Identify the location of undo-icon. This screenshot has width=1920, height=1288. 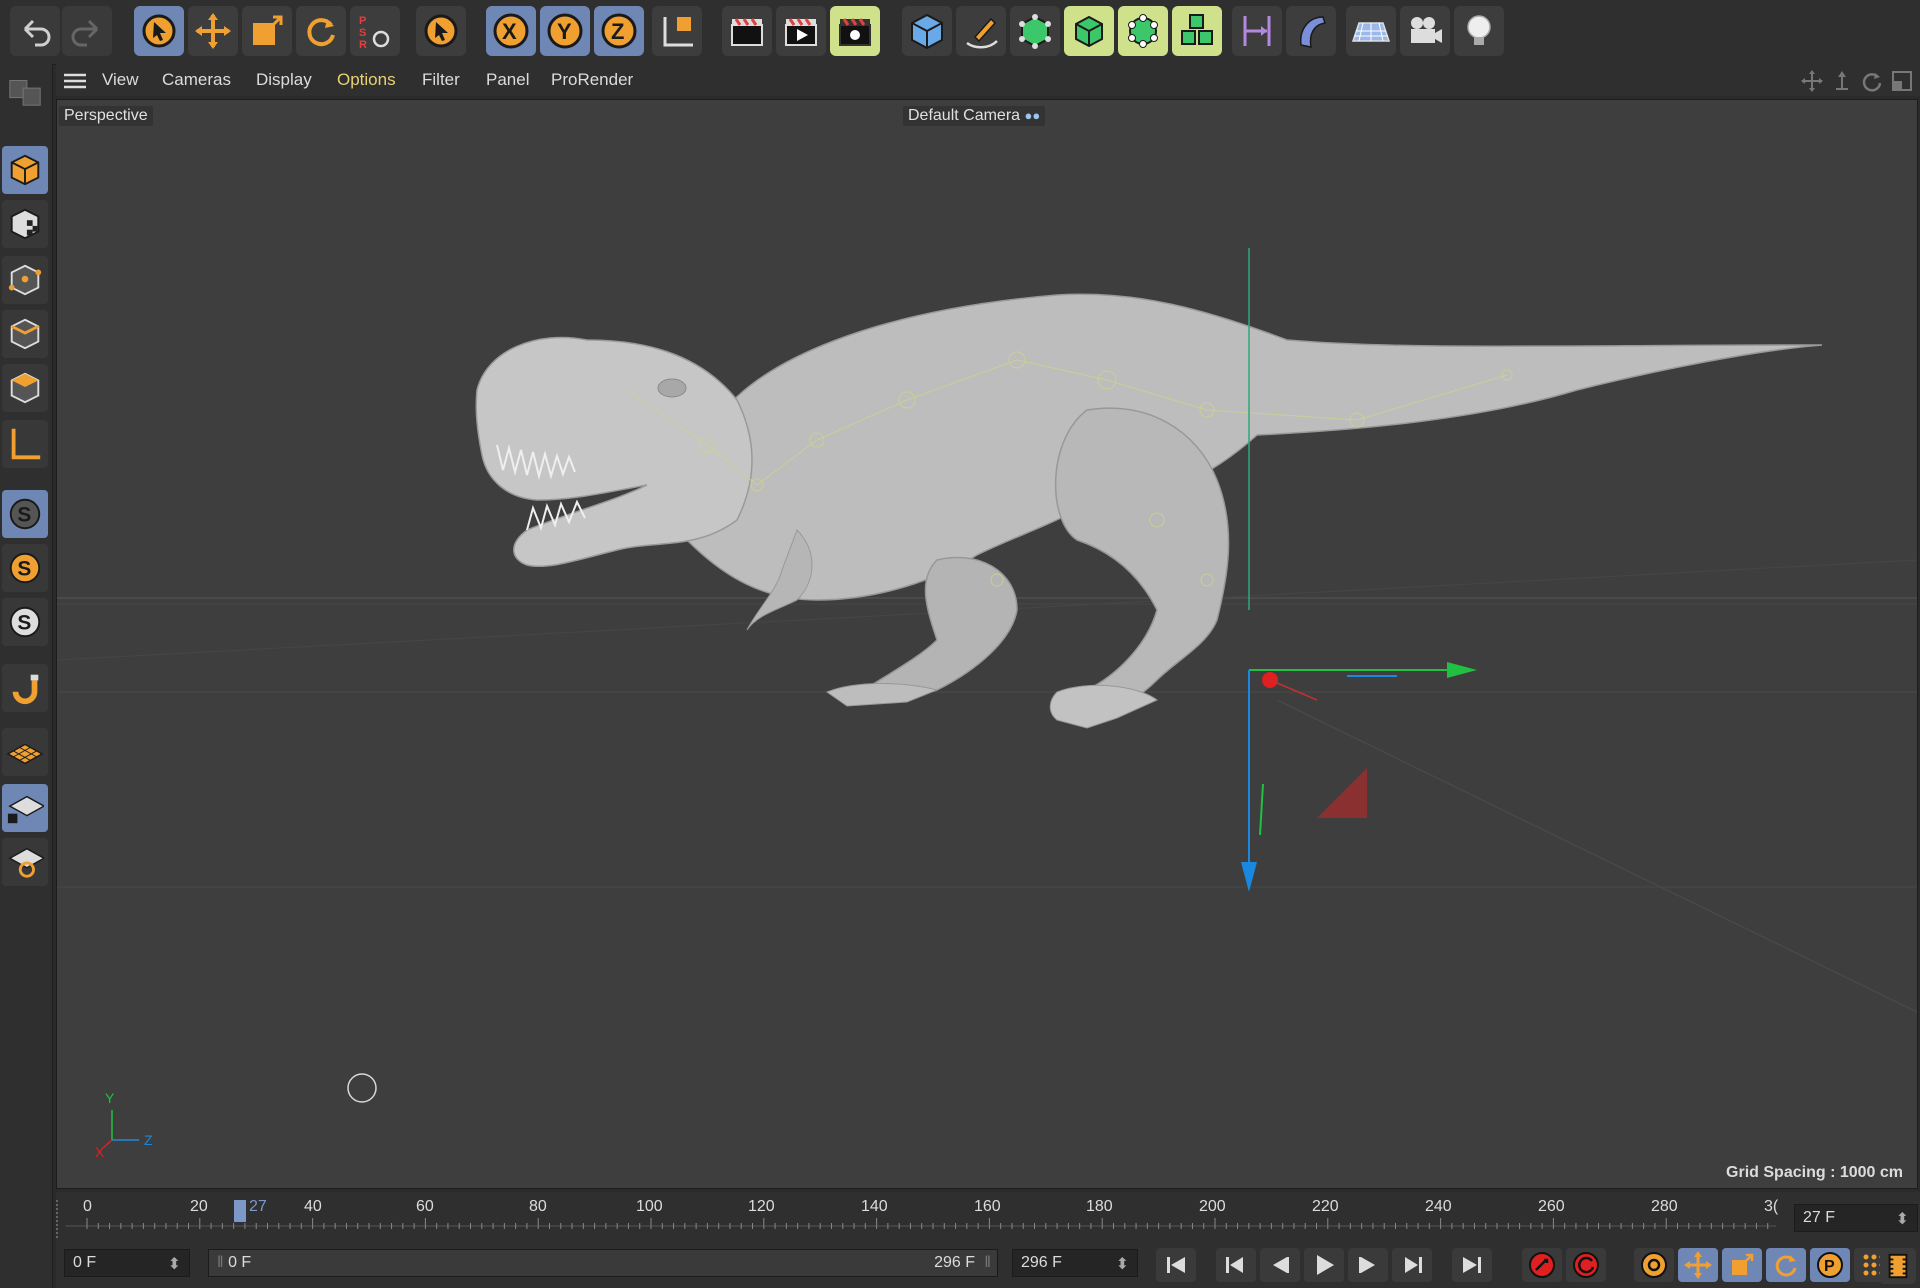
(37, 33).